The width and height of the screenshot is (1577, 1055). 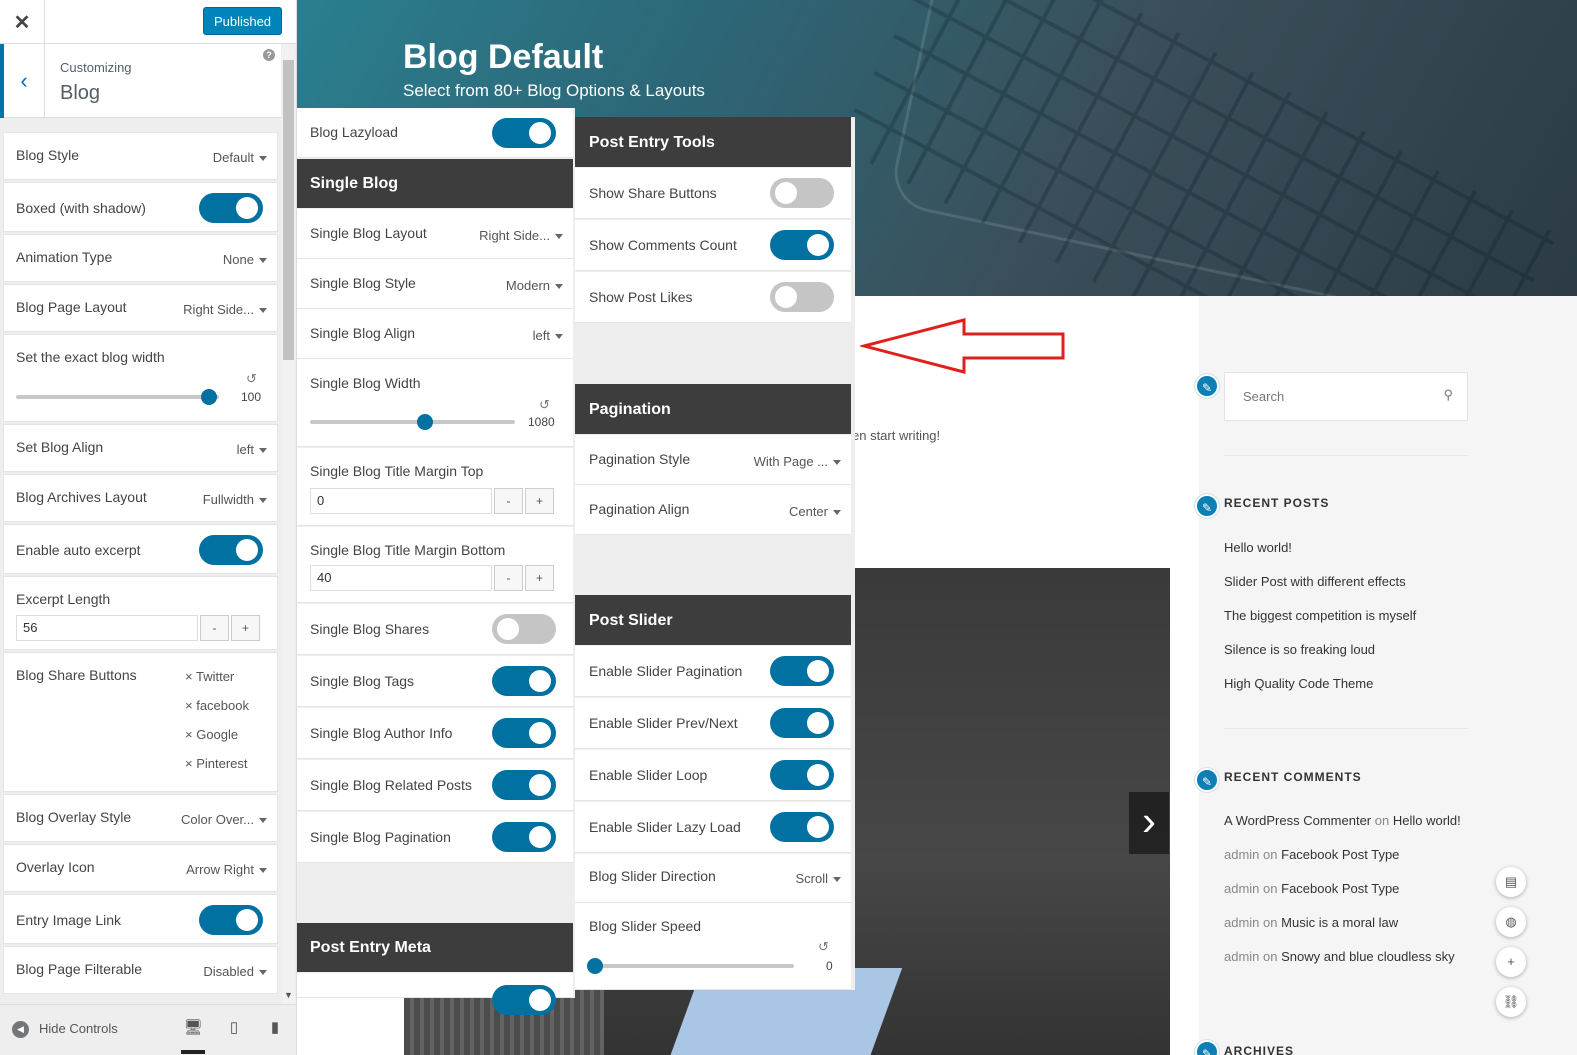 I want to click on comment-post: Hello world!, so click(x=1427, y=820).